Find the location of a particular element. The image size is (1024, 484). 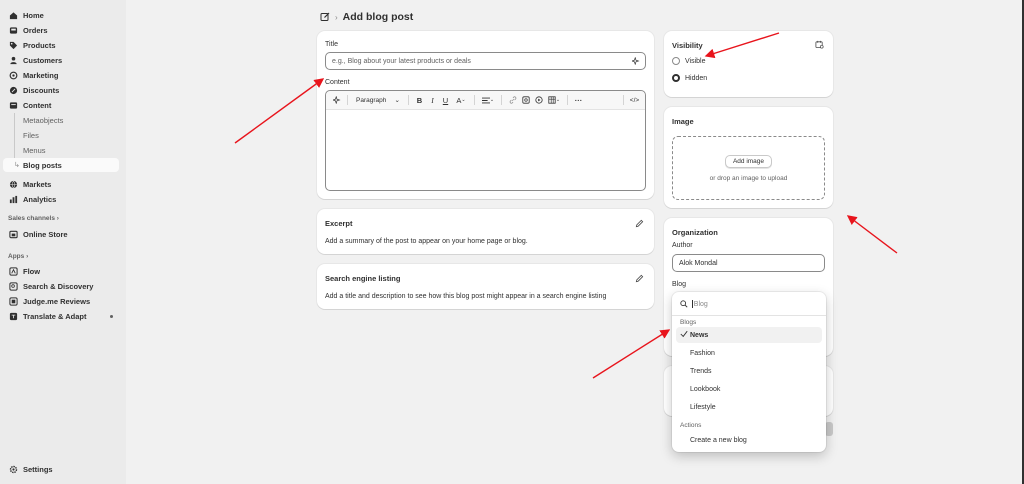

arrow-to-title is located at coordinates (279, 111).